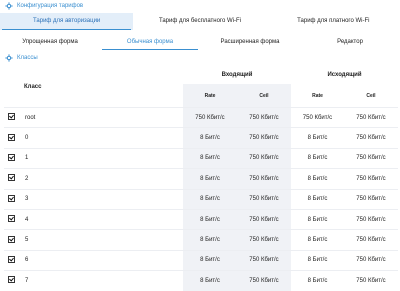  What do you see at coordinates (102, 158) in the screenshot?
I see `class-name: 1` at bounding box center [102, 158].